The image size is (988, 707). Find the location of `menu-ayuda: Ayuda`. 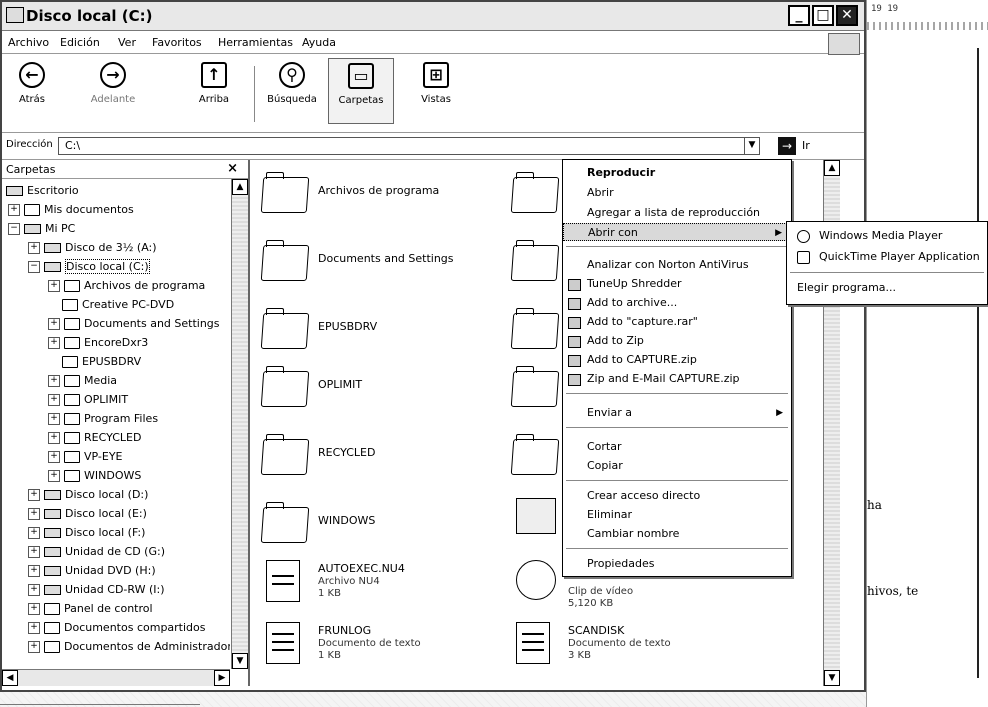

menu-ayuda: Ayuda is located at coordinates (319, 42).